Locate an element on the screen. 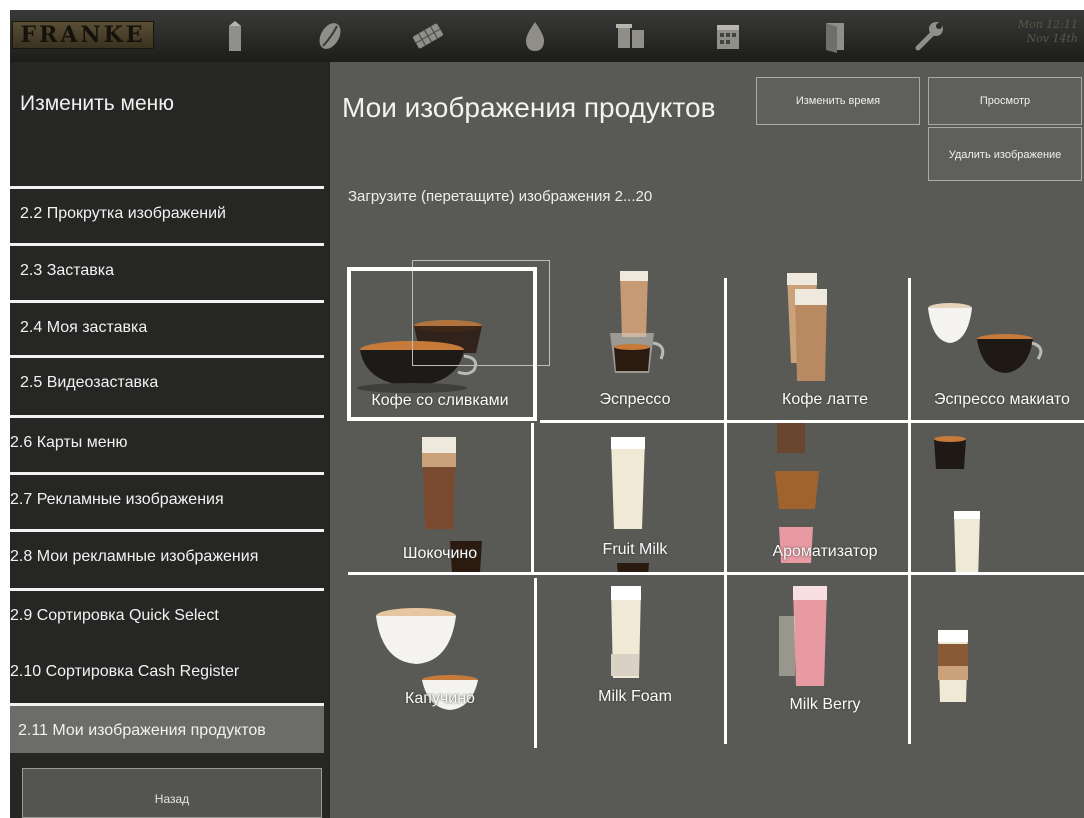 This screenshot has height=818, width=1084. selected-tile-frame is located at coordinates (442, 344).